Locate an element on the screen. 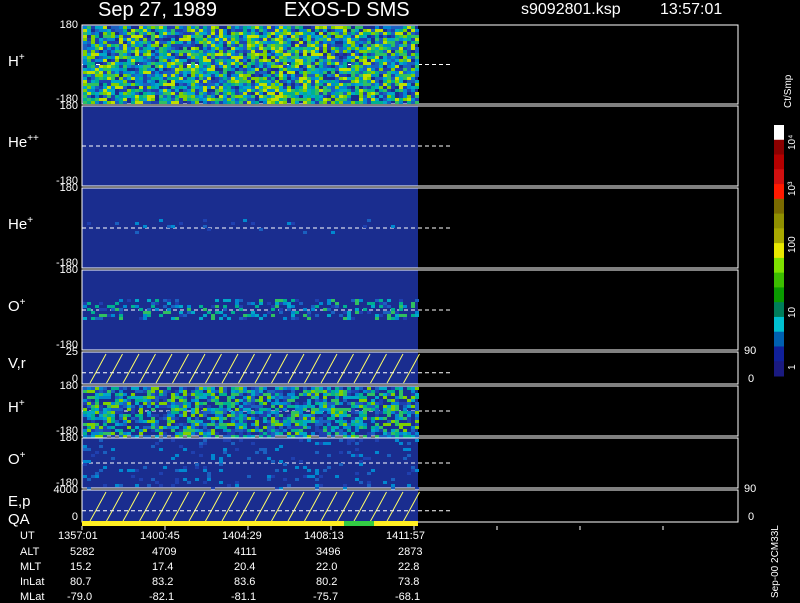 Image resolution: width=800 pixels, height=603 pixels. ephemeris-value: 22.8 is located at coordinates (409, 567).